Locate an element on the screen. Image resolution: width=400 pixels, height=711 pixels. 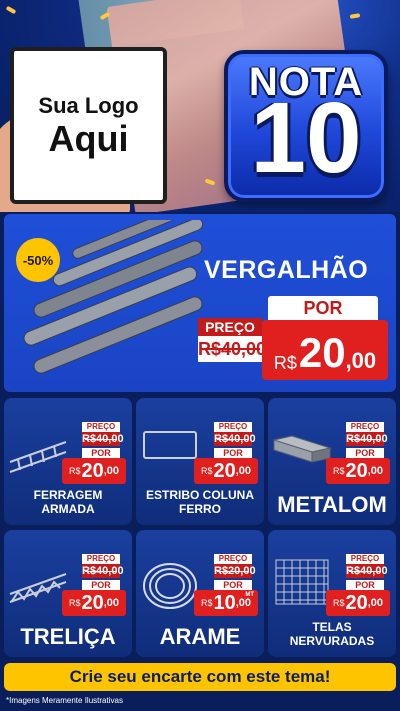
badge-number: 10 is located at coordinates (306, 138).